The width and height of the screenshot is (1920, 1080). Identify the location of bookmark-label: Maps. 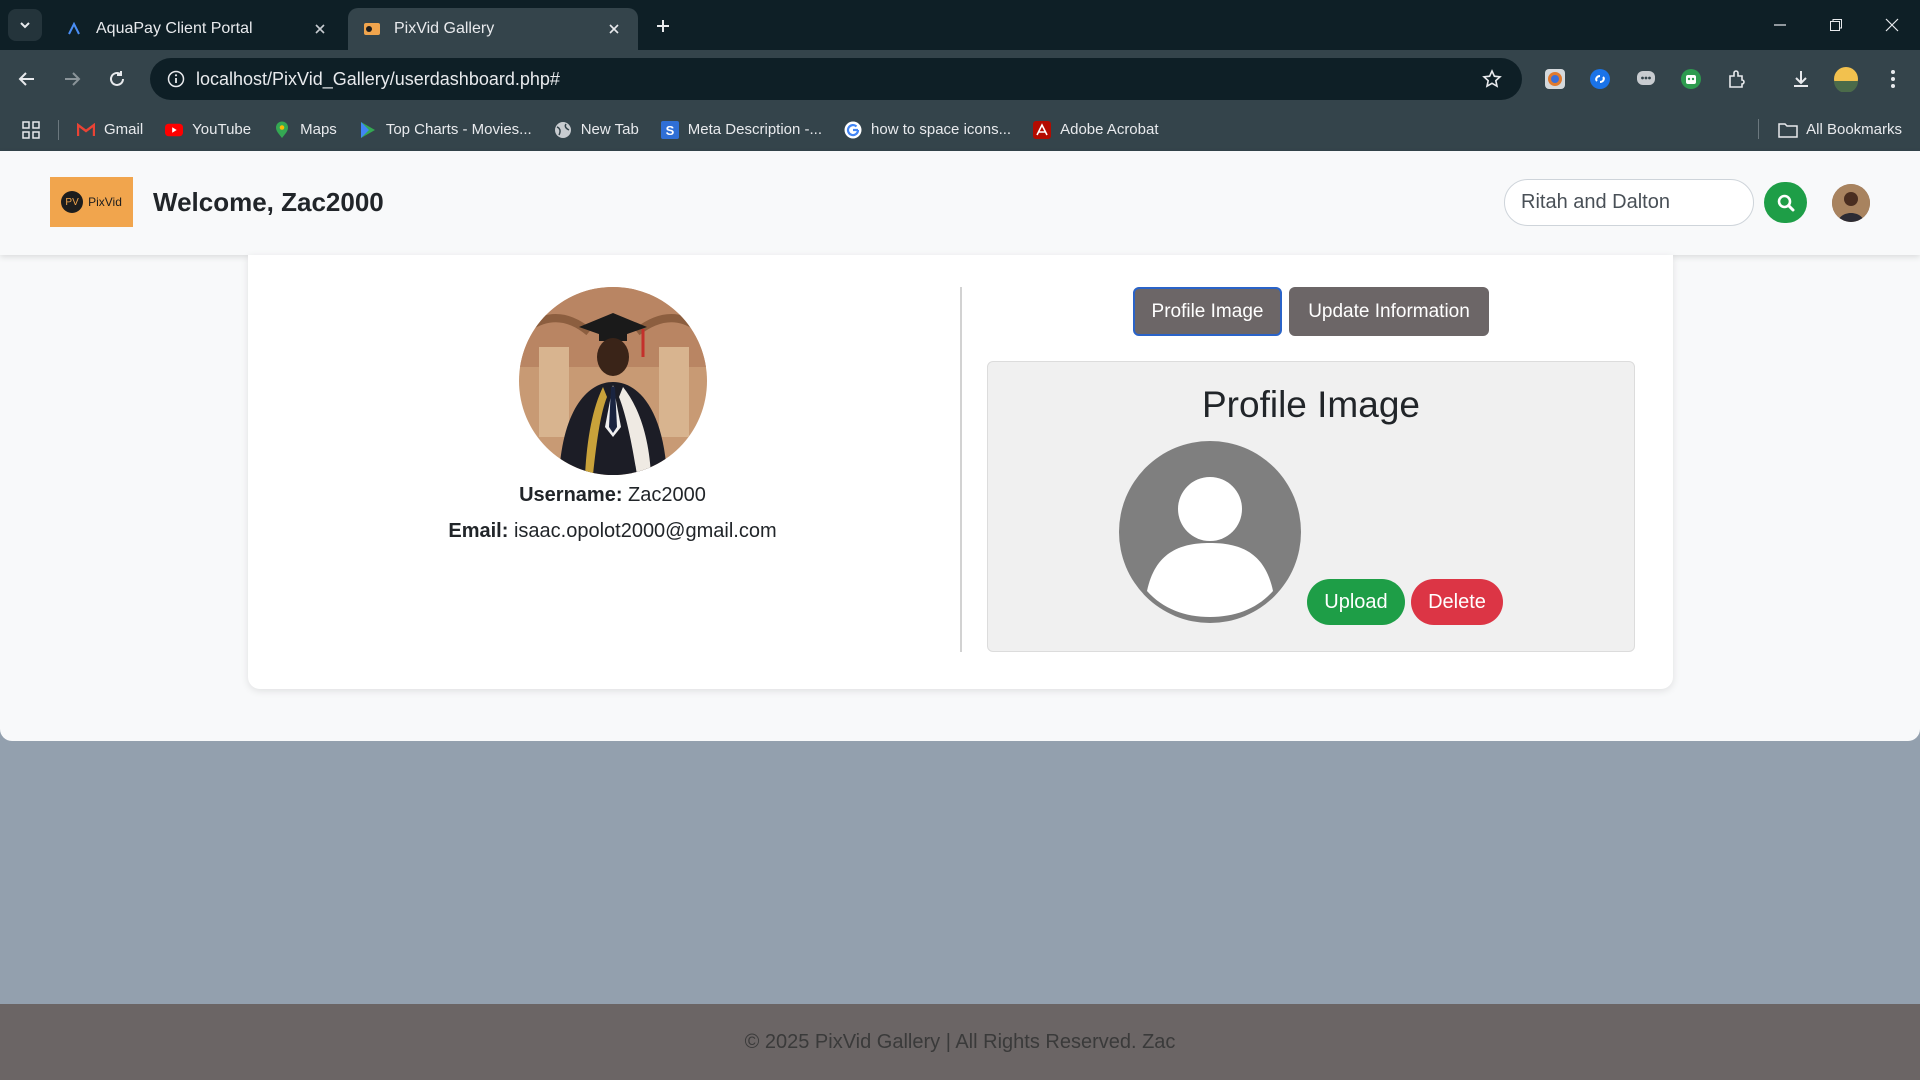
(318, 129).